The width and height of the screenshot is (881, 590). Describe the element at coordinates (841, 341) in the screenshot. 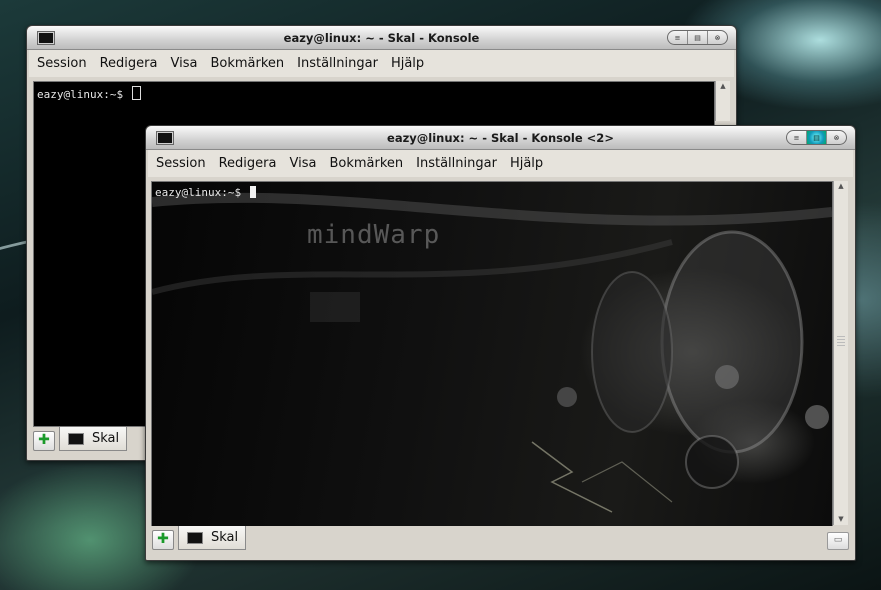

I see `scroll-grip-icon` at that location.